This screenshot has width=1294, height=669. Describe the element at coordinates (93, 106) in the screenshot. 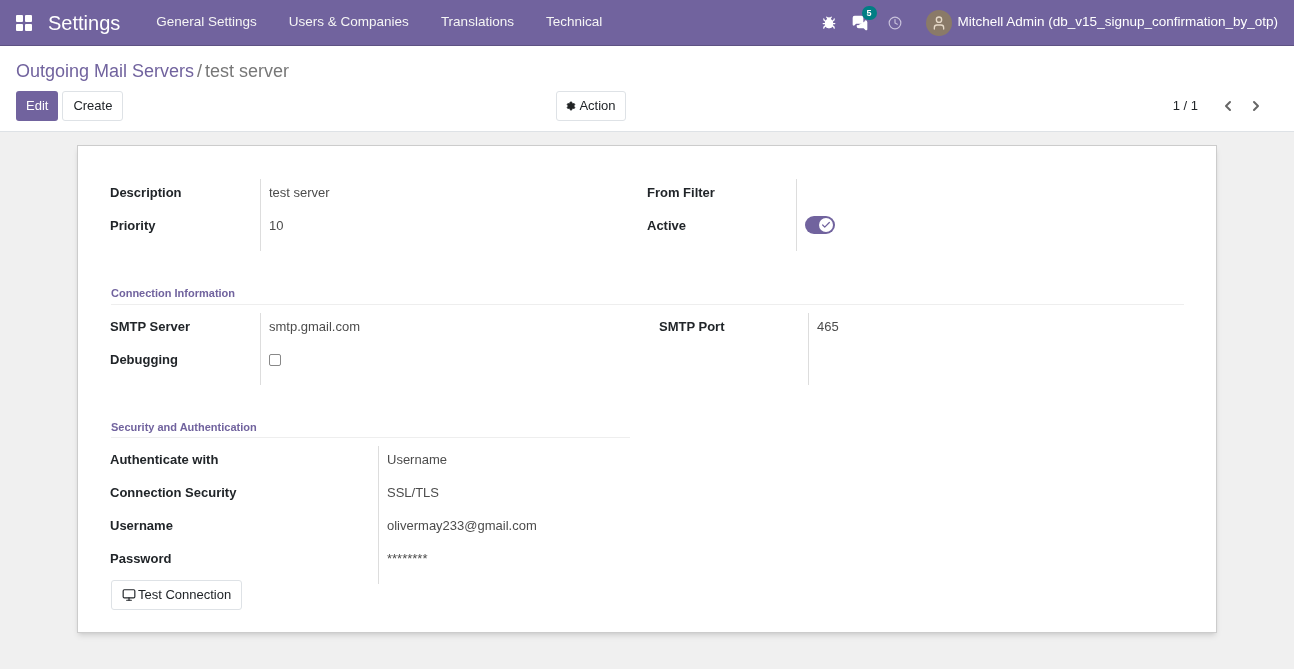

I see `create-button: Create` at that location.